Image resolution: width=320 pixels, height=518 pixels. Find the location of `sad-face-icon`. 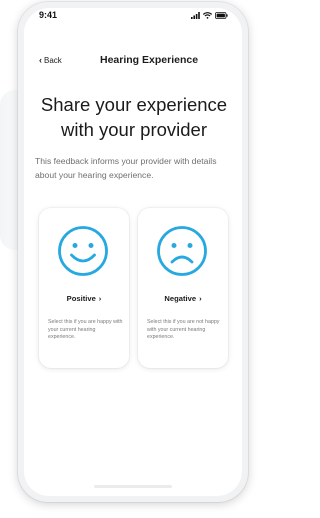

sad-face-icon is located at coordinates (182, 251).